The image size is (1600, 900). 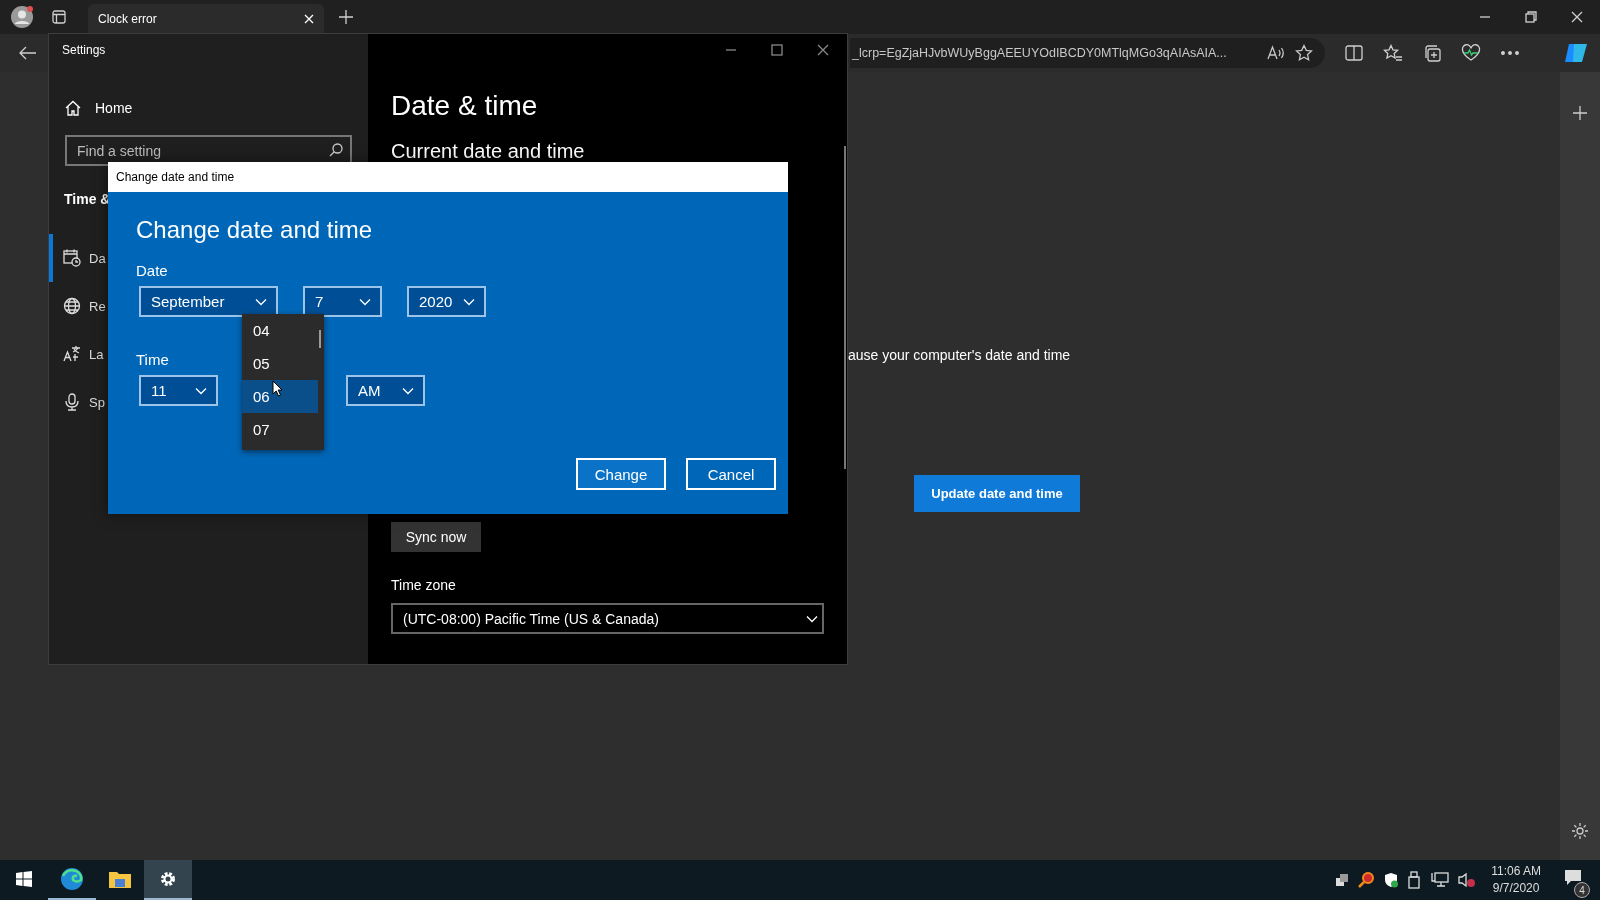 I want to click on maximize-icon, so click(x=777, y=50).